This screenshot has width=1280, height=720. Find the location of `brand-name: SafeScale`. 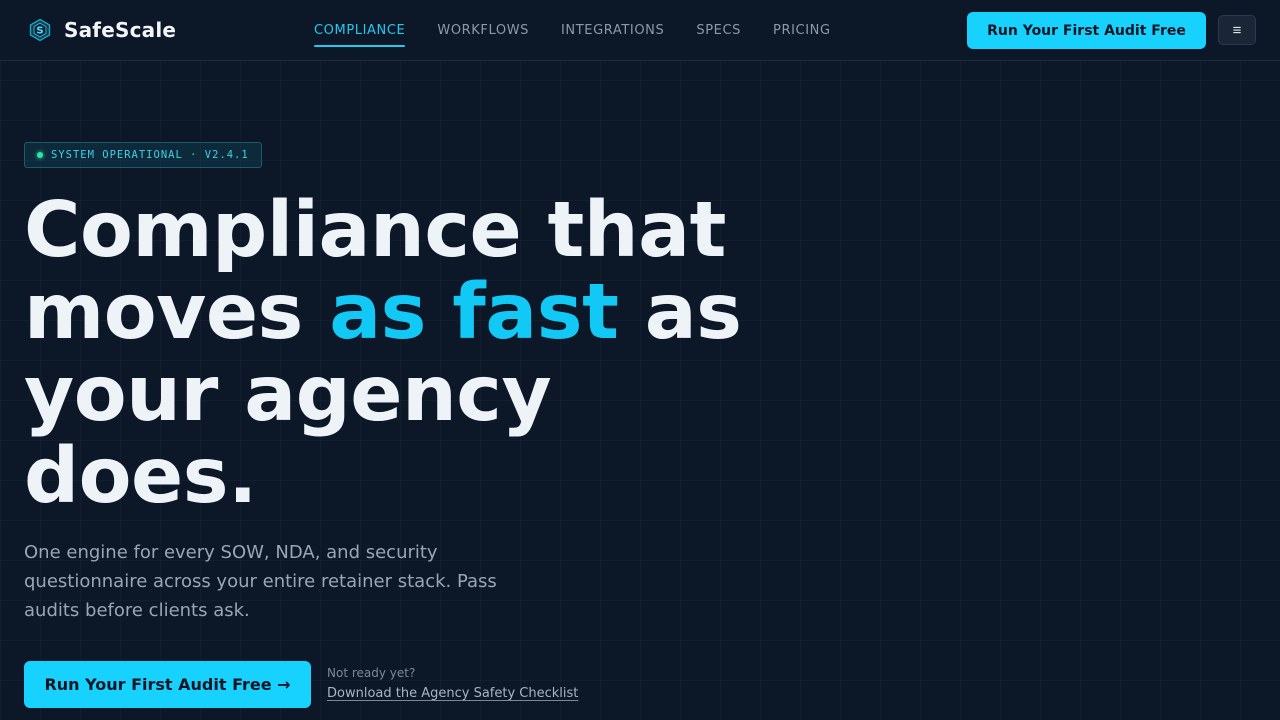

brand-name: SafeScale is located at coordinates (120, 30).